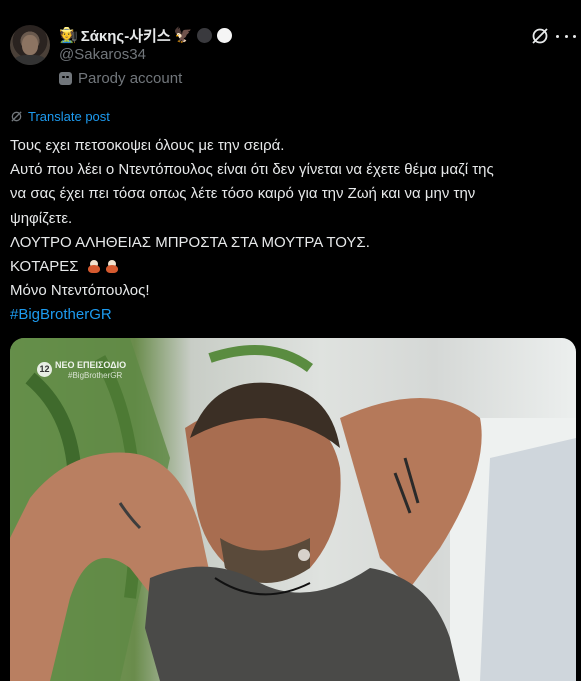  What do you see at coordinates (41, 218) in the screenshot?
I see `post-line: ψηφίζετε.` at bounding box center [41, 218].